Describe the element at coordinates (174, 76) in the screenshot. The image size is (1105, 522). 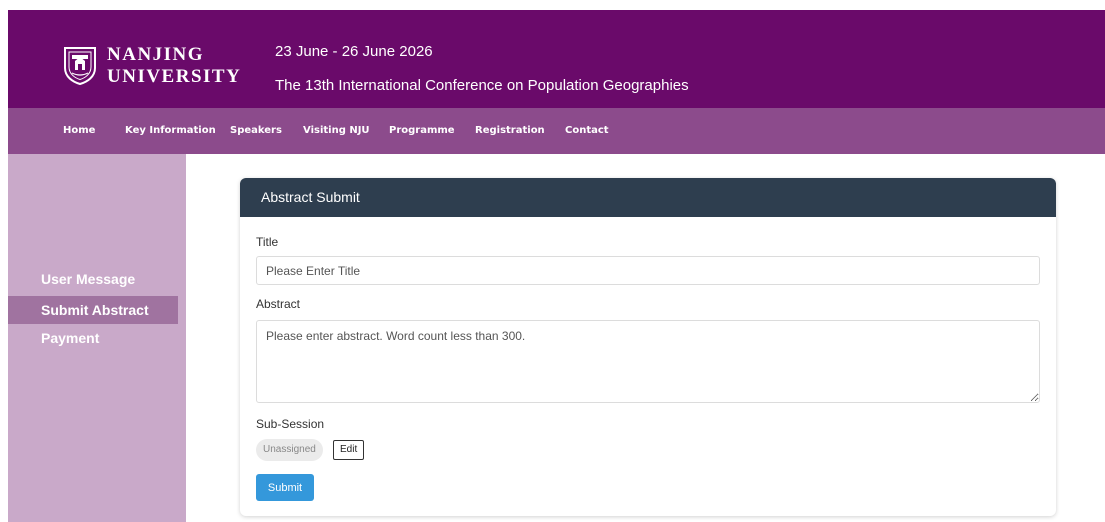
I see `university-name-line2: UNIVERSITY` at that location.